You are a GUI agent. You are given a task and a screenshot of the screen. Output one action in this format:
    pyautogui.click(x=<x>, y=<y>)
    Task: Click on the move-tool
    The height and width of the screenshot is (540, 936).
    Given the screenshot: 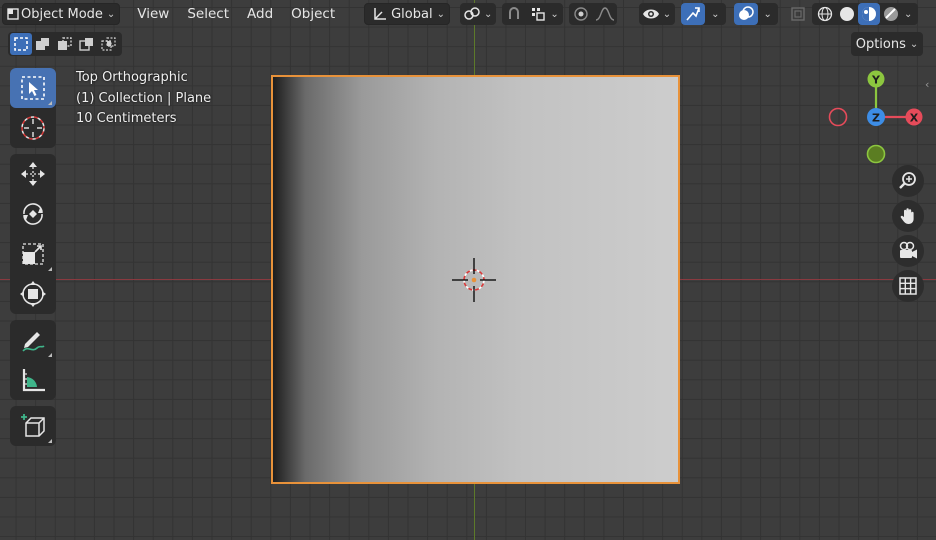 What is the action you would take?
    pyautogui.click(x=33, y=174)
    